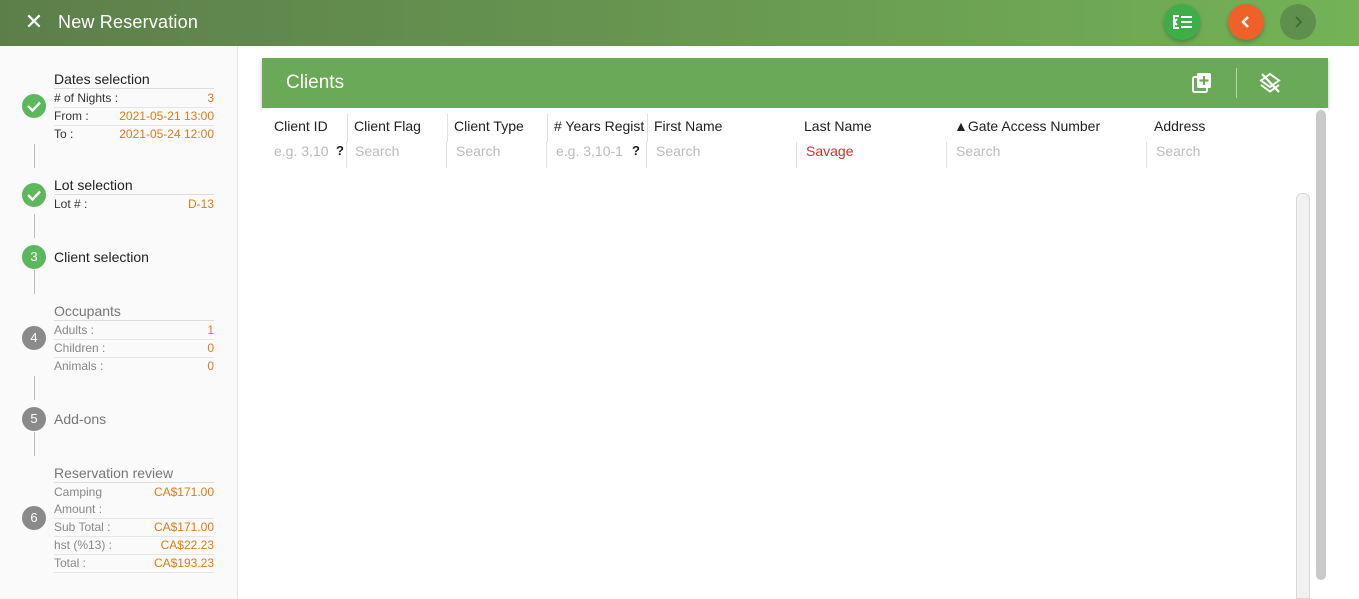 Image resolution: width=1359 pixels, height=599 pixels. Describe the element at coordinates (134, 510) in the screenshot. I see `review-amount-row: Amount :` at that location.